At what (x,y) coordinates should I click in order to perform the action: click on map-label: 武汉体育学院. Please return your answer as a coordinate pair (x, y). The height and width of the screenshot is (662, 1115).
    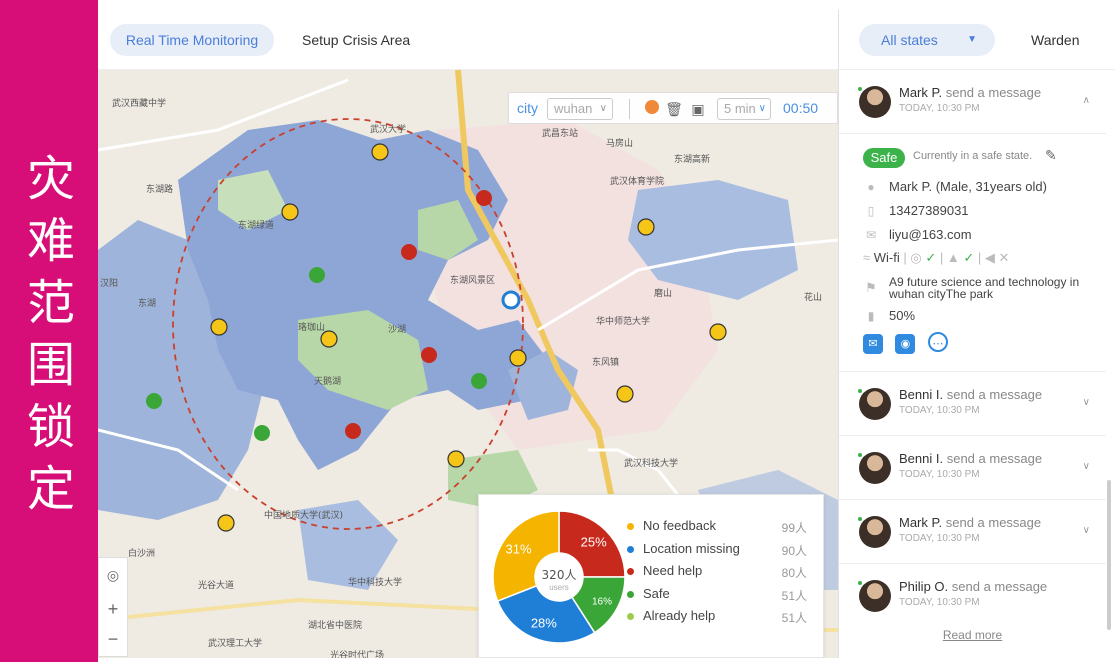
    Looking at the image, I should click on (637, 182).